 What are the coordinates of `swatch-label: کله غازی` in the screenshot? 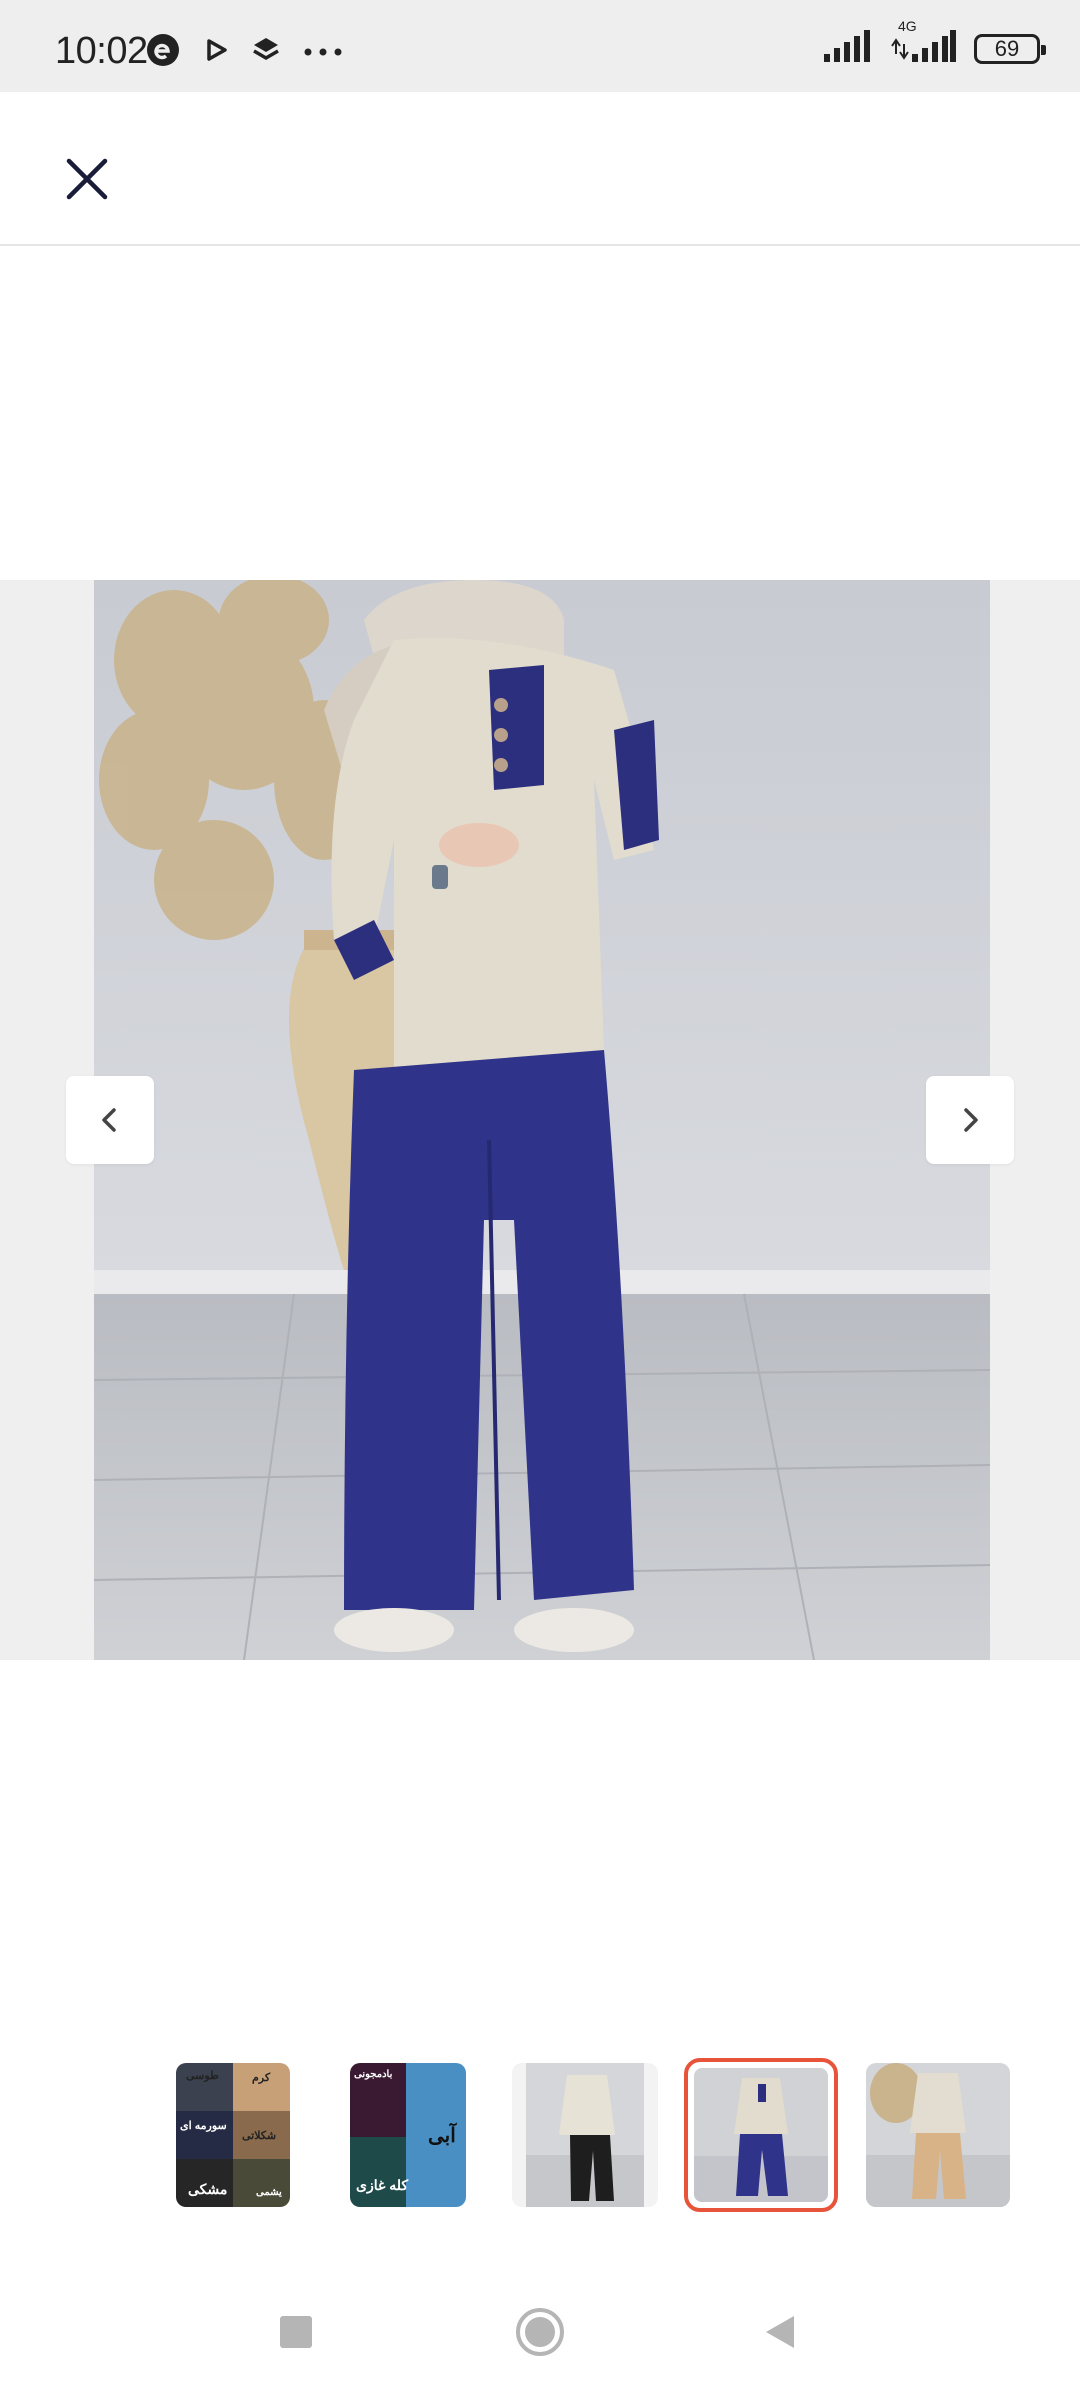 It's located at (382, 2185).